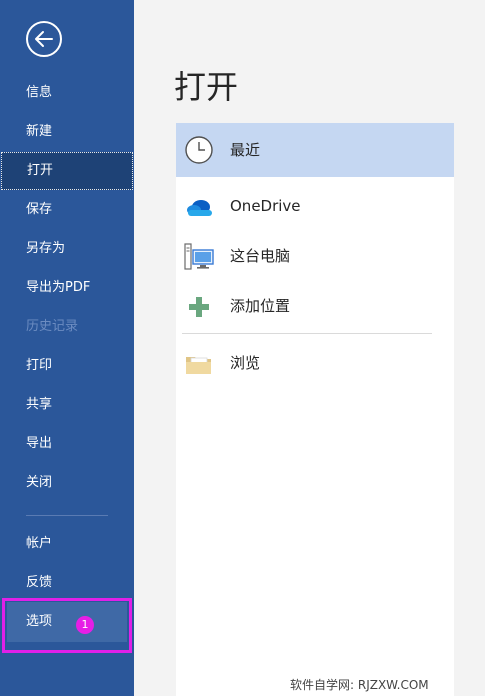  What do you see at coordinates (315, 306) in the screenshot?
I see `location-add-place: 添加位置` at bounding box center [315, 306].